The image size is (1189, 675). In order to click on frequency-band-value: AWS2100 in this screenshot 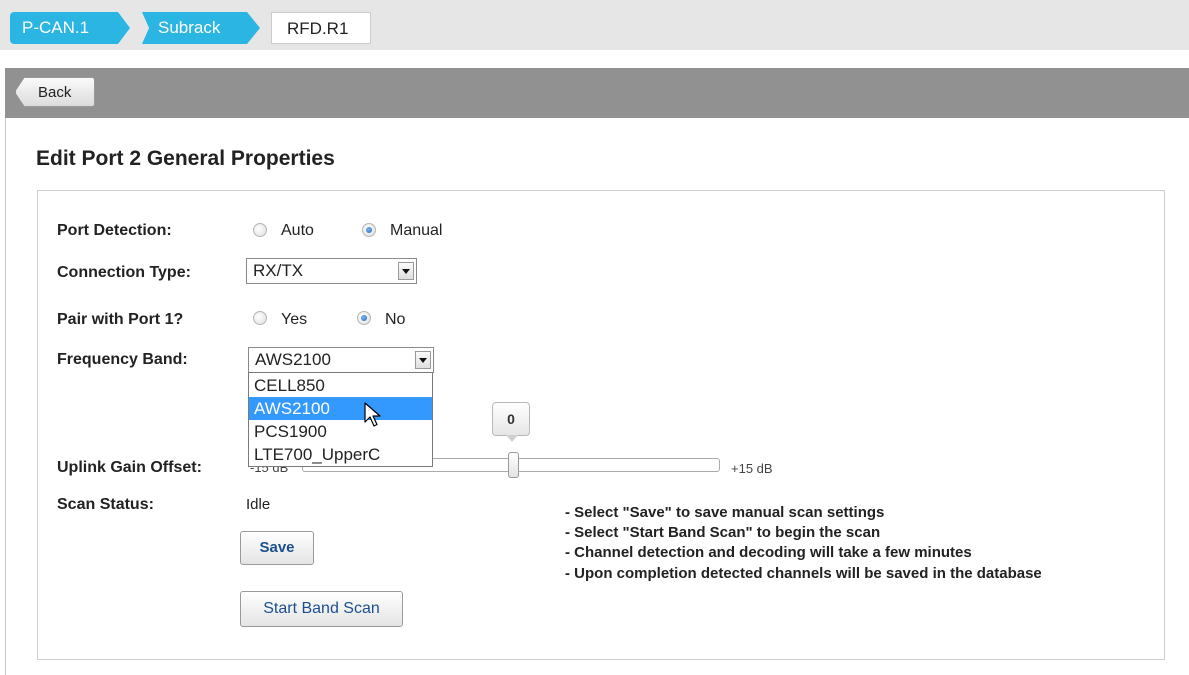, I will do `click(293, 359)`.